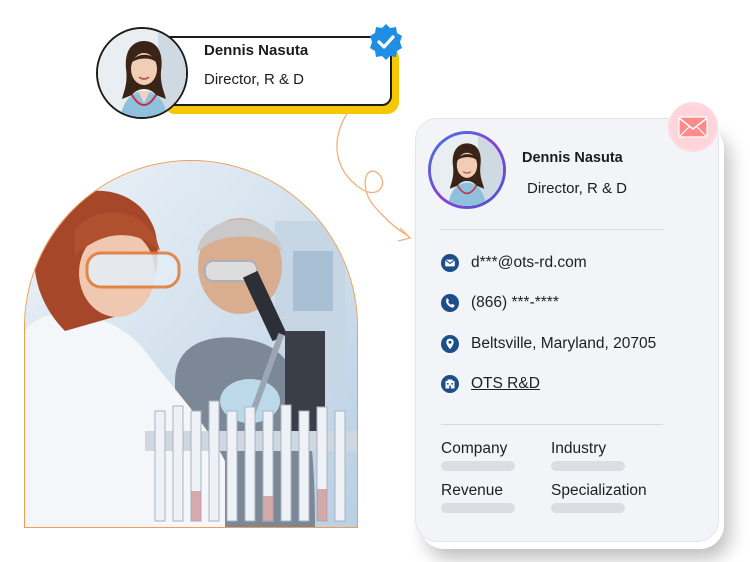  I want to click on mail-button, so click(693, 127).